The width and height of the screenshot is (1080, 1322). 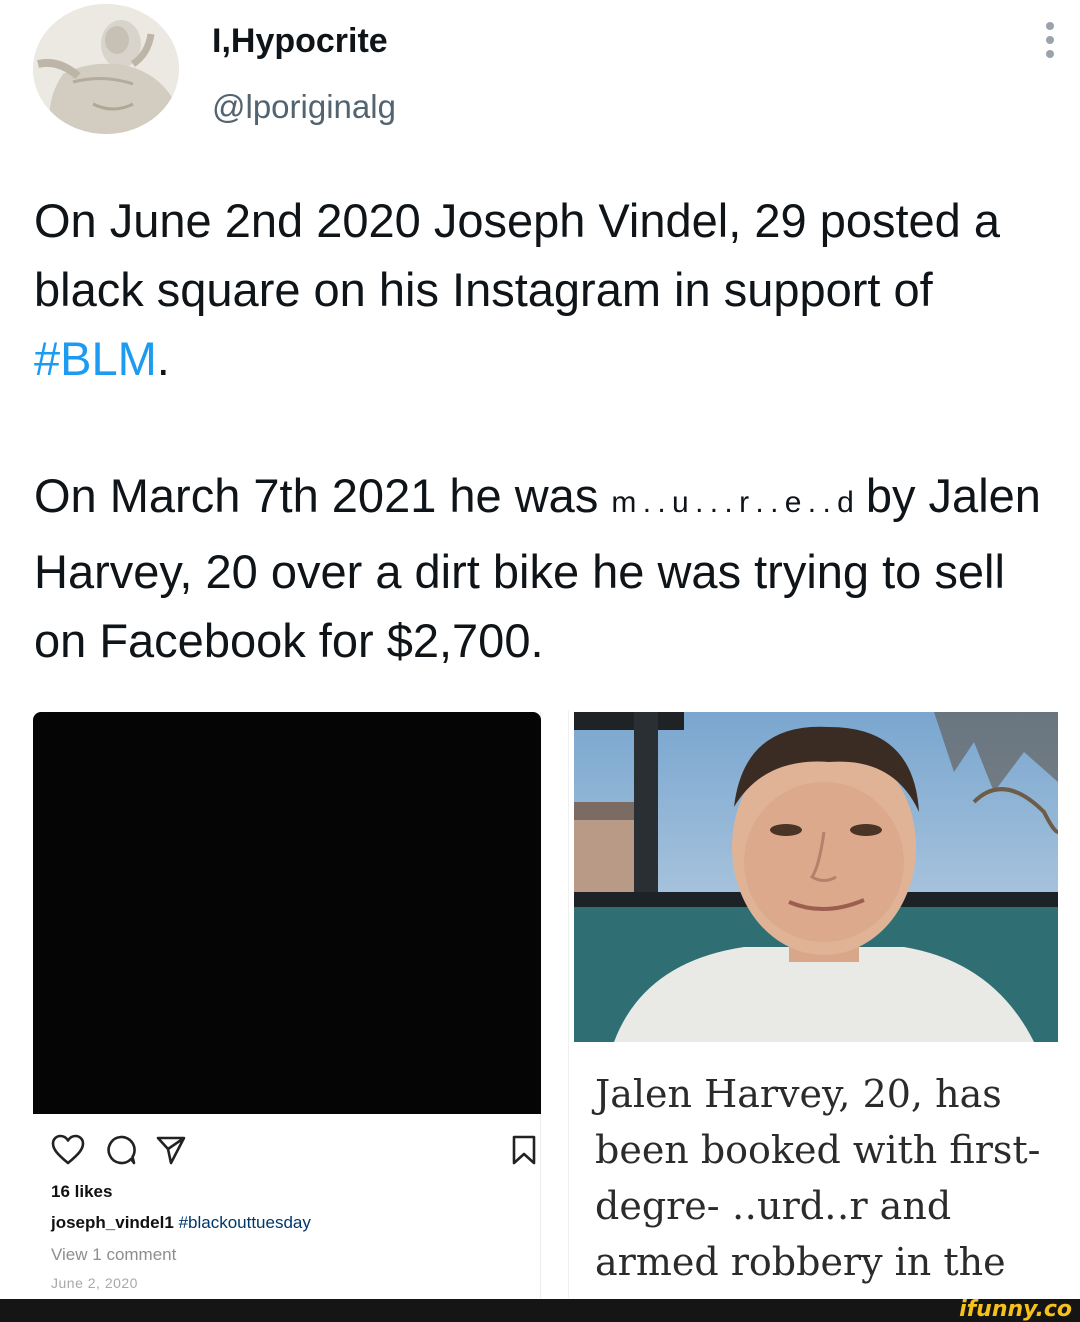 I want to click on comment-icon, so click(x=121, y=1150).